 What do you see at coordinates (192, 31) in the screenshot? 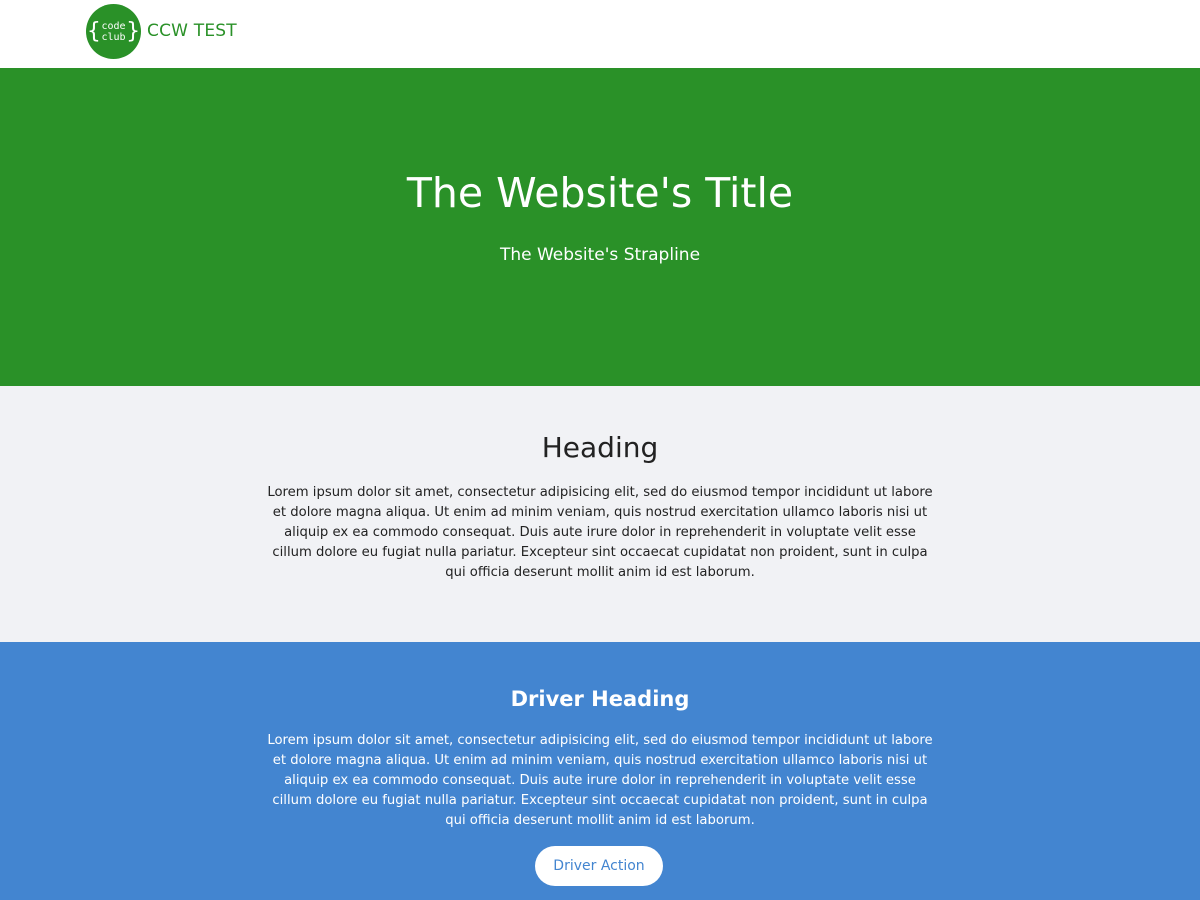
I see `site-name-link: CCW TEST` at bounding box center [192, 31].